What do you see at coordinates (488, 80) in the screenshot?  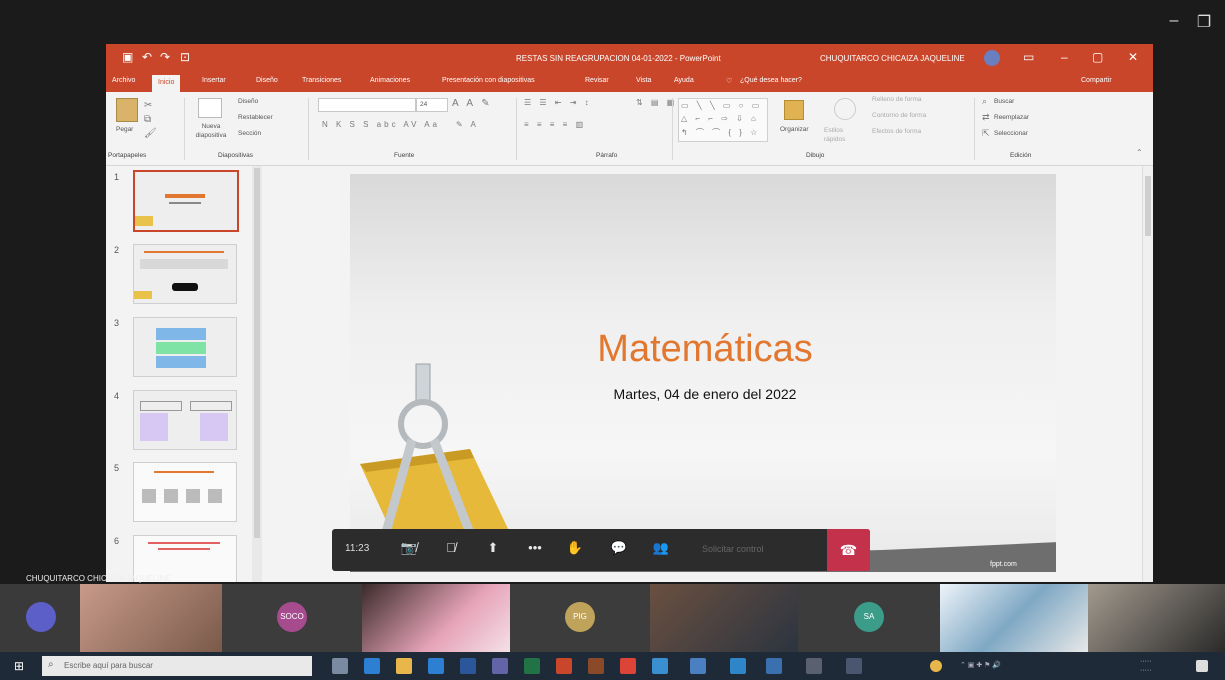 I see `tab-presentacion: Presentación con diapositivas` at bounding box center [488, 80].